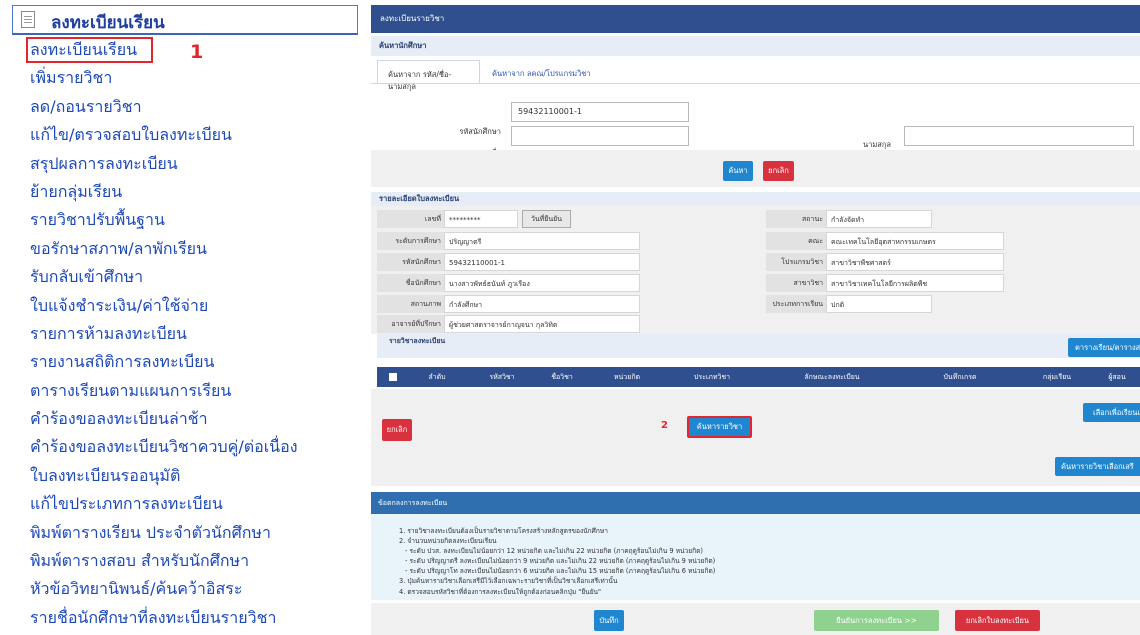 This screenshot has height=635, width=1140. Describe the element at coordinates (185, 220) in the screenshot. I see `sidebar-item: รายวิชาปรับพื้นฐาน` at that location.